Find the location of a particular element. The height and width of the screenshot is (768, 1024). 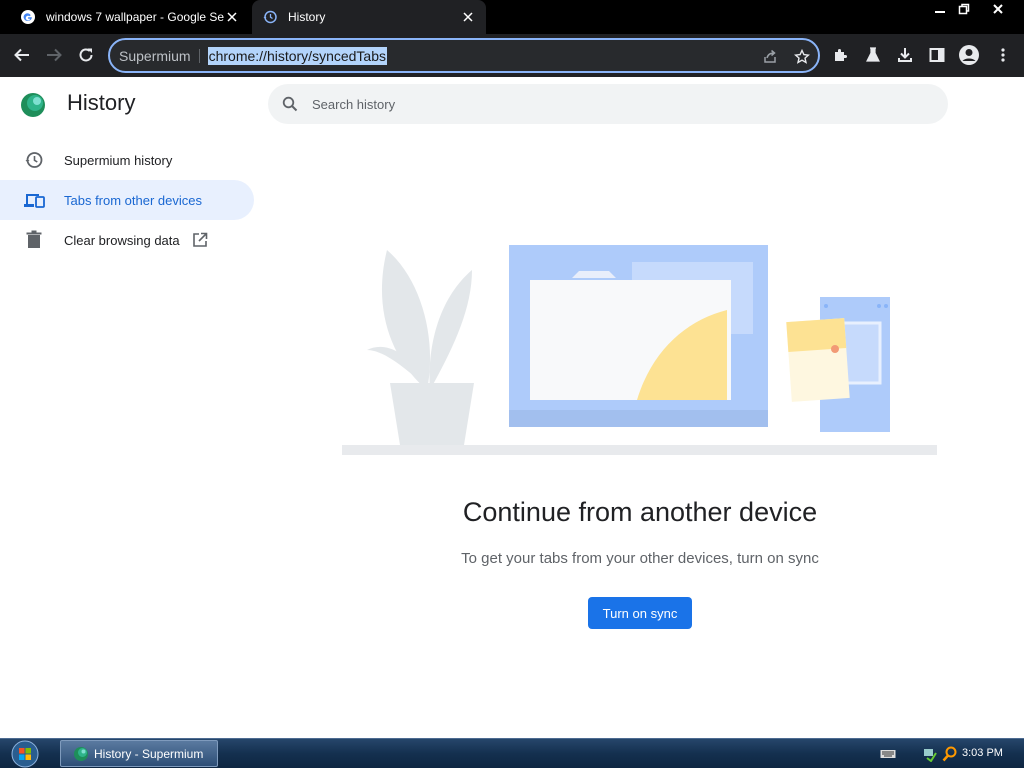

taskbar-item-supermium: History - Supermium is located at coordinates (139, 753).